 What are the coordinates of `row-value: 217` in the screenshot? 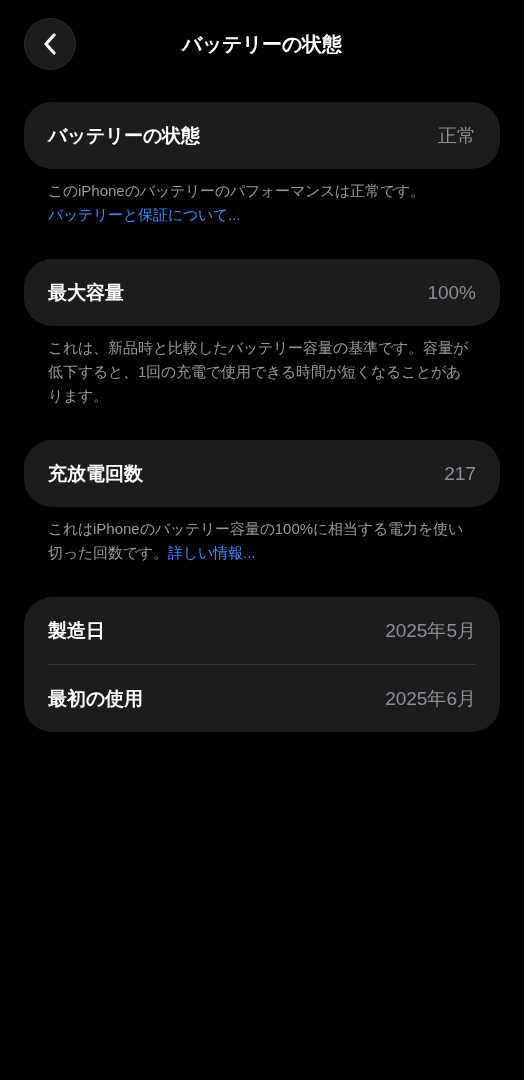 It's located at (460, 473).